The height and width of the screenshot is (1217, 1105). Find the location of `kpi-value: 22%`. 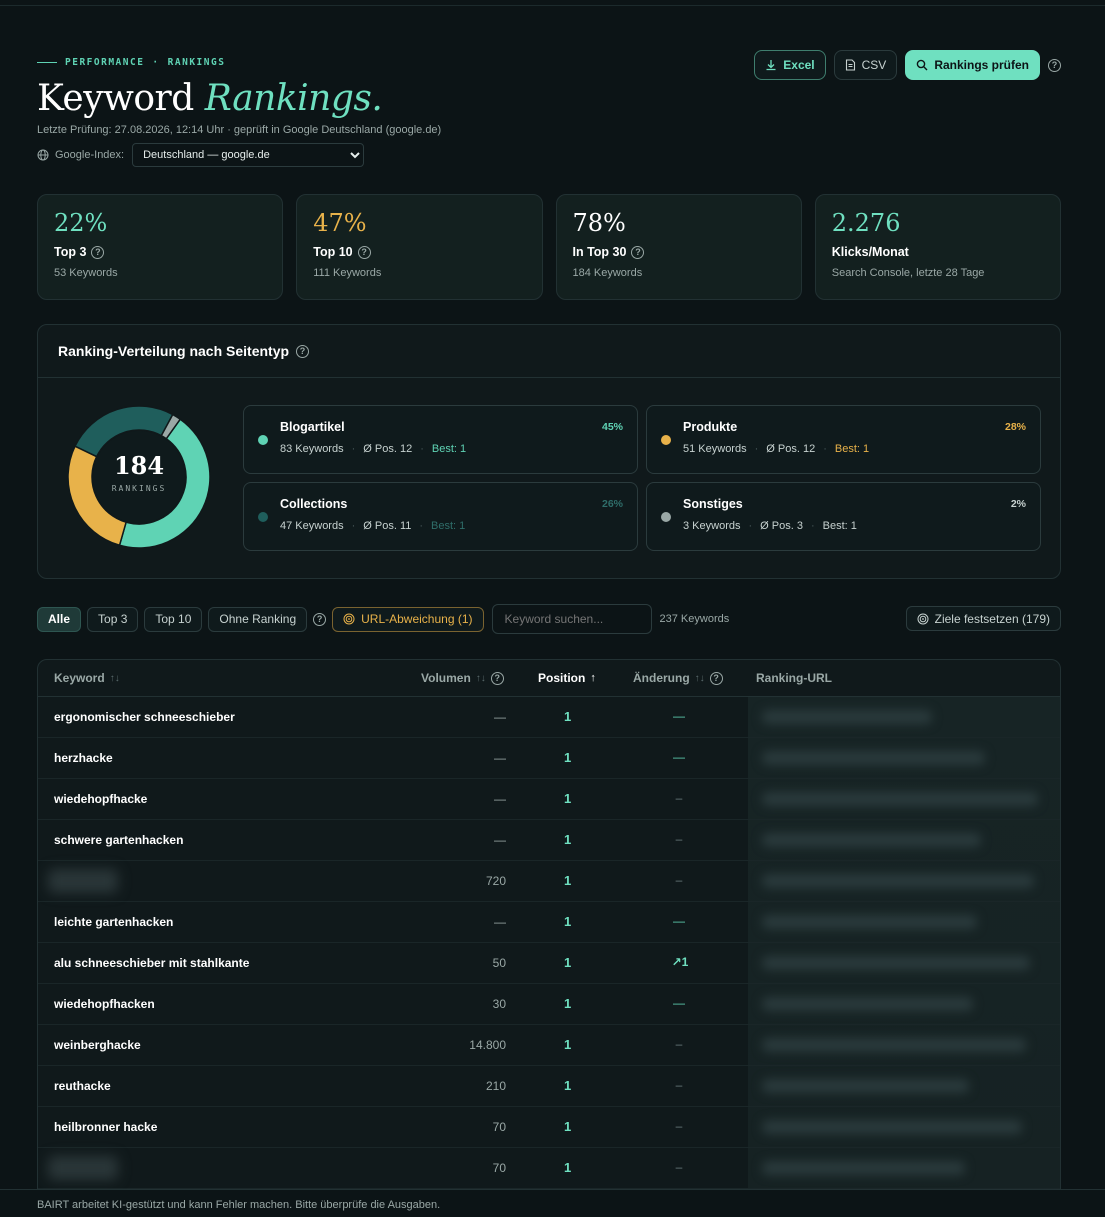

kpi-value: 22% is located at coordinates (81, 223).